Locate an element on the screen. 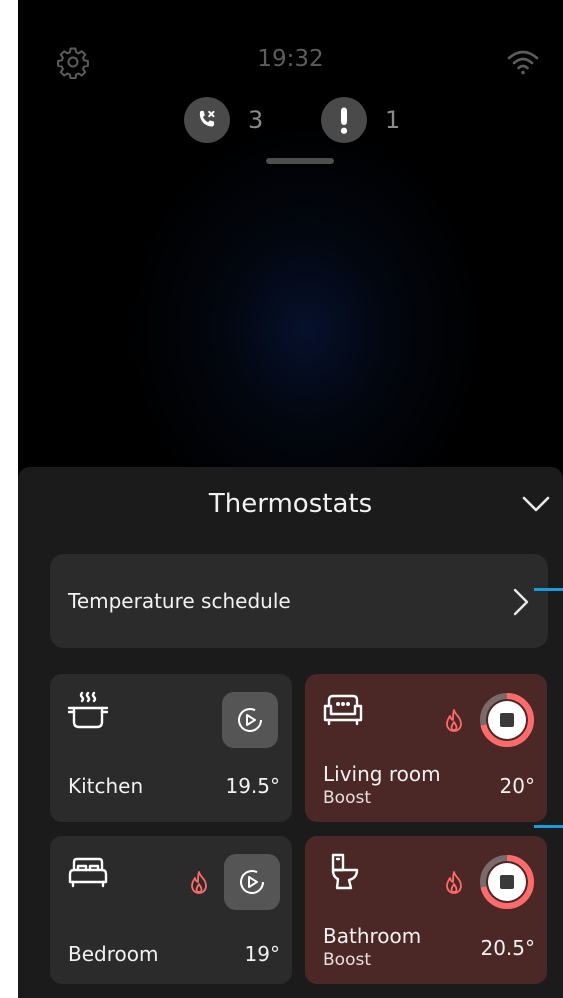  room-card-bathroom: Bathroom Boost 20.5° is located at coordinates (426, 910).